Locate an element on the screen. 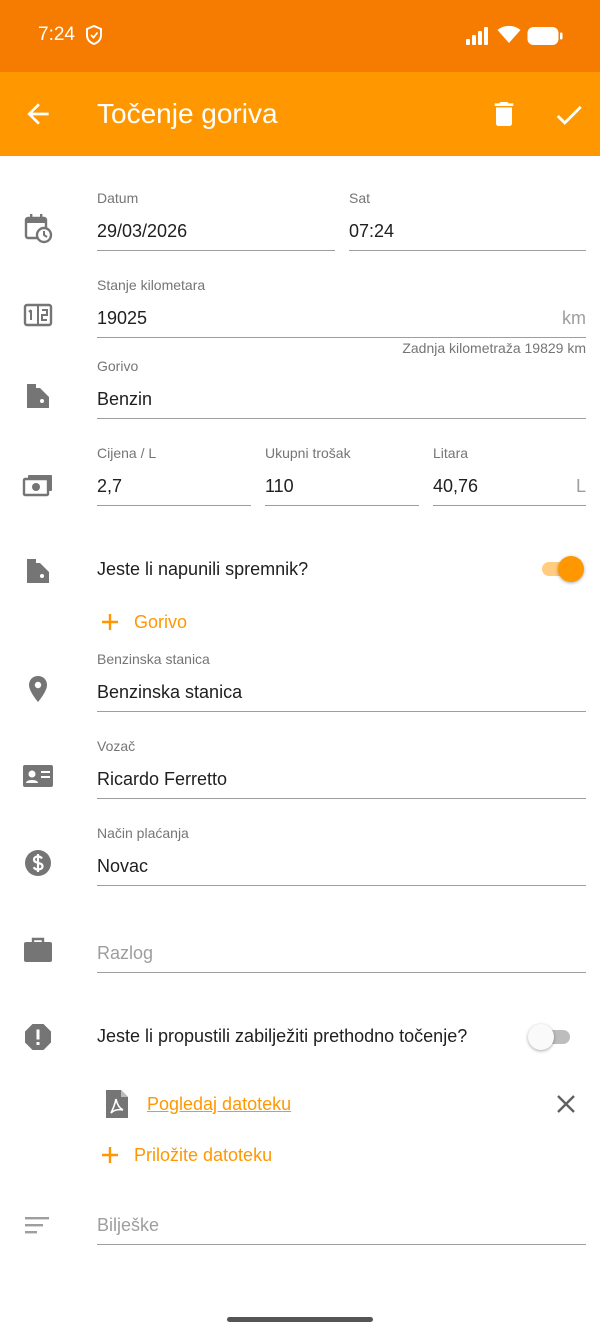  status-bar: 7:24 is located at coordinates (300, 36).